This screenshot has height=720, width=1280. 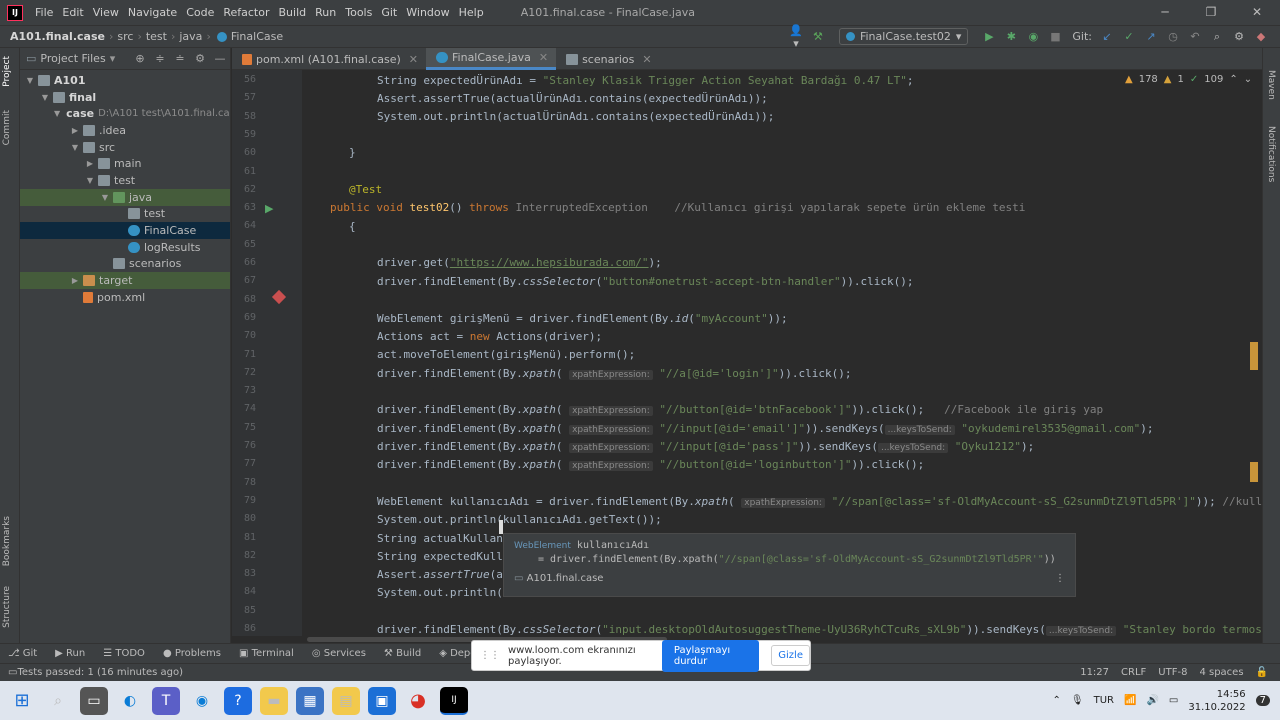 I want to click on status-message: Tests passed: 1 (16 minutes ago), so click(x=100, y=672).